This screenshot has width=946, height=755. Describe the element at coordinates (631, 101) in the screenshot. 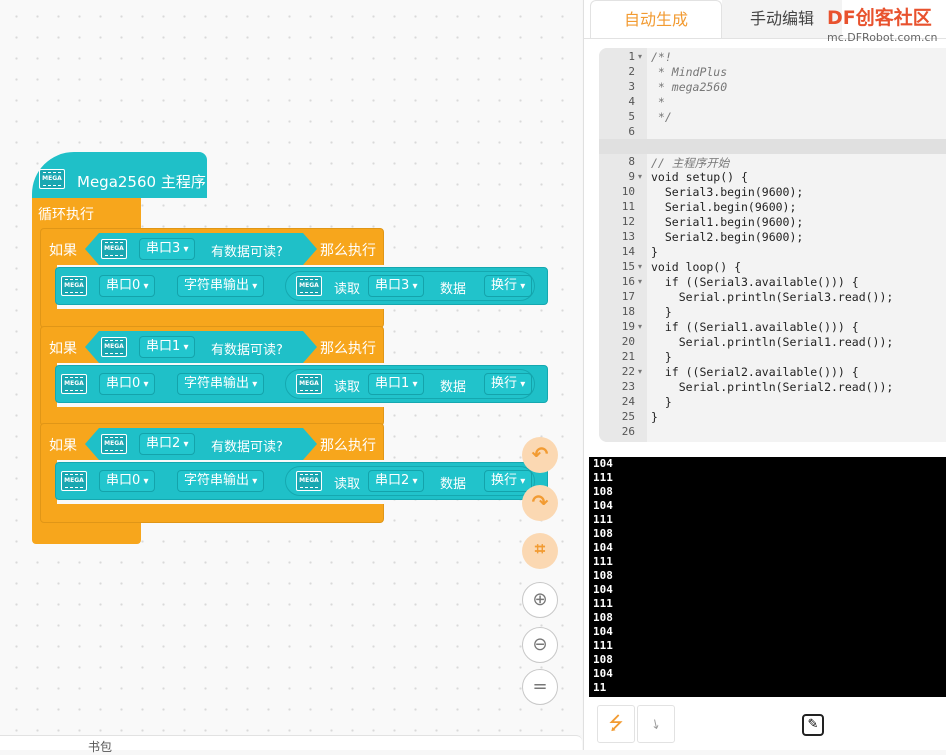

I see `line-number: 4` at that location.